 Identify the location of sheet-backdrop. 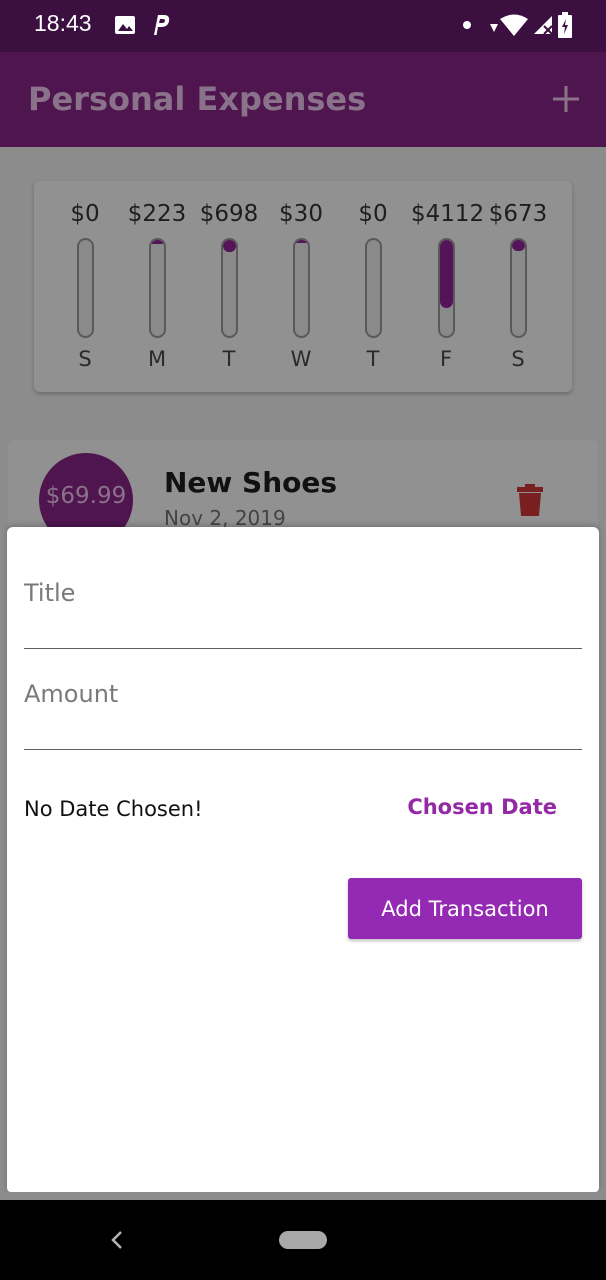
(303, 1196).